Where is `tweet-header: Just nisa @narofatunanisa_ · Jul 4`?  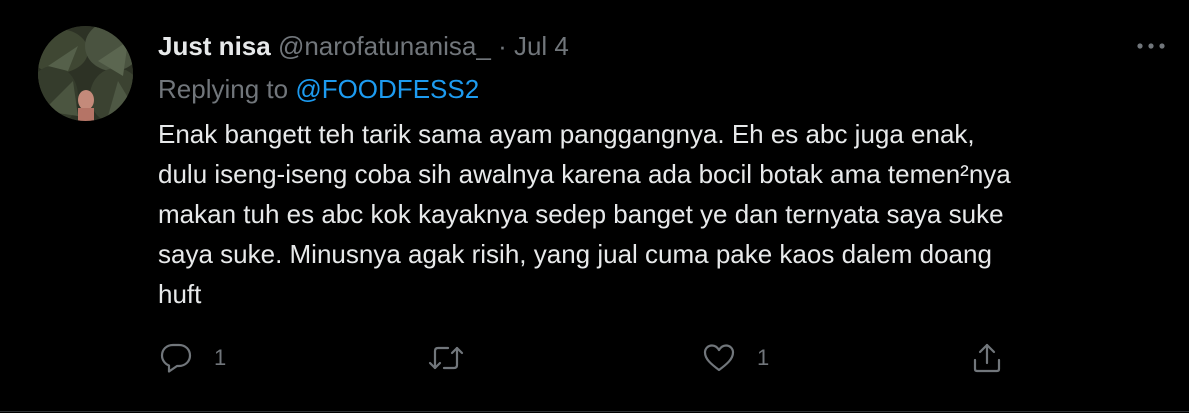 tweet-header: Just nisa @narofatunanisa_ · Jul 4 is located at coordinates (363, 46).